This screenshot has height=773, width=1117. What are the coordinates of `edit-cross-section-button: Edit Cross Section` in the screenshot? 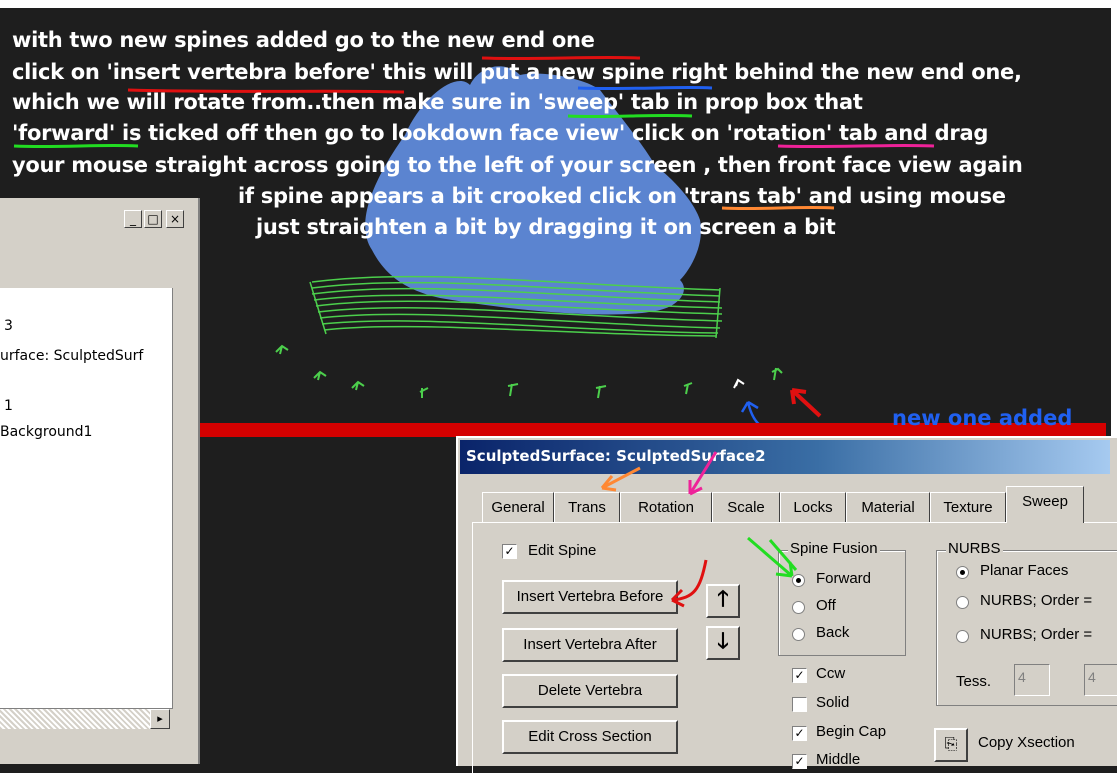 It's located at (590, 737).